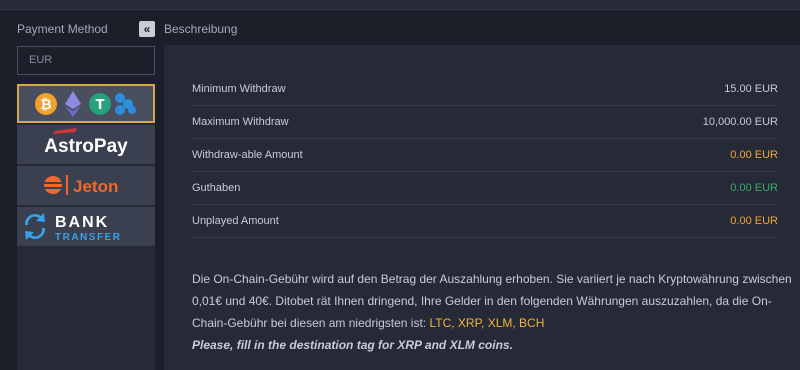  What do you see at coordinates (201, 29) in the screenshot?
I see `description-title: Beschreibung` at bounding box center [201, 29].